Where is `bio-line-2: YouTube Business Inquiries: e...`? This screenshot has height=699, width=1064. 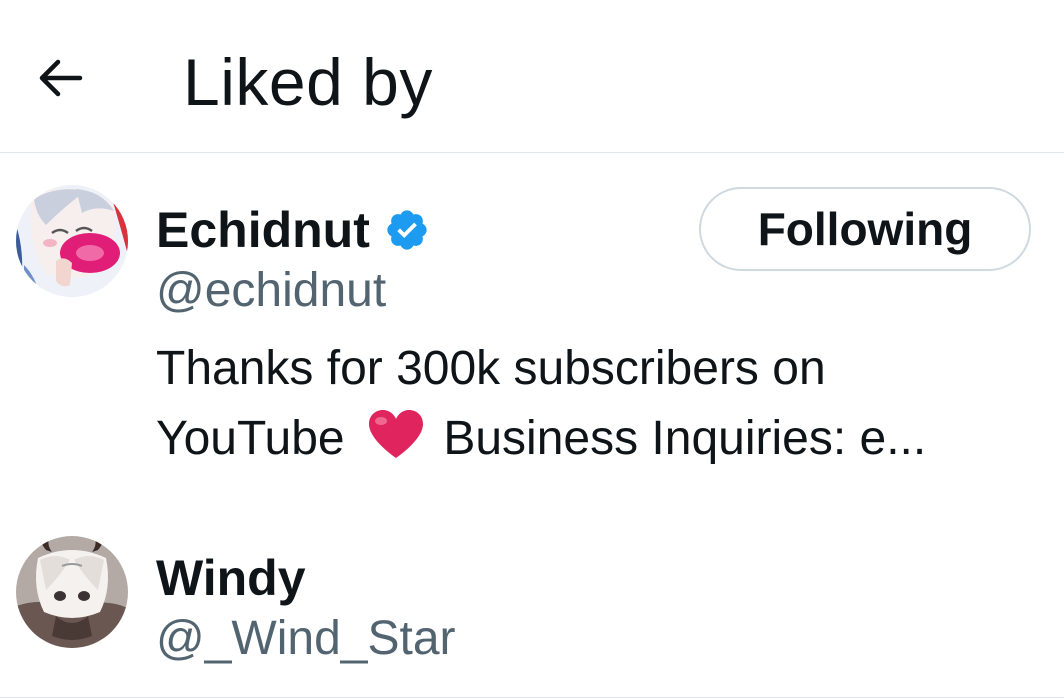 bio-line-2: YouTube Business Inquiries: e... is located at coordinates (591, 439).